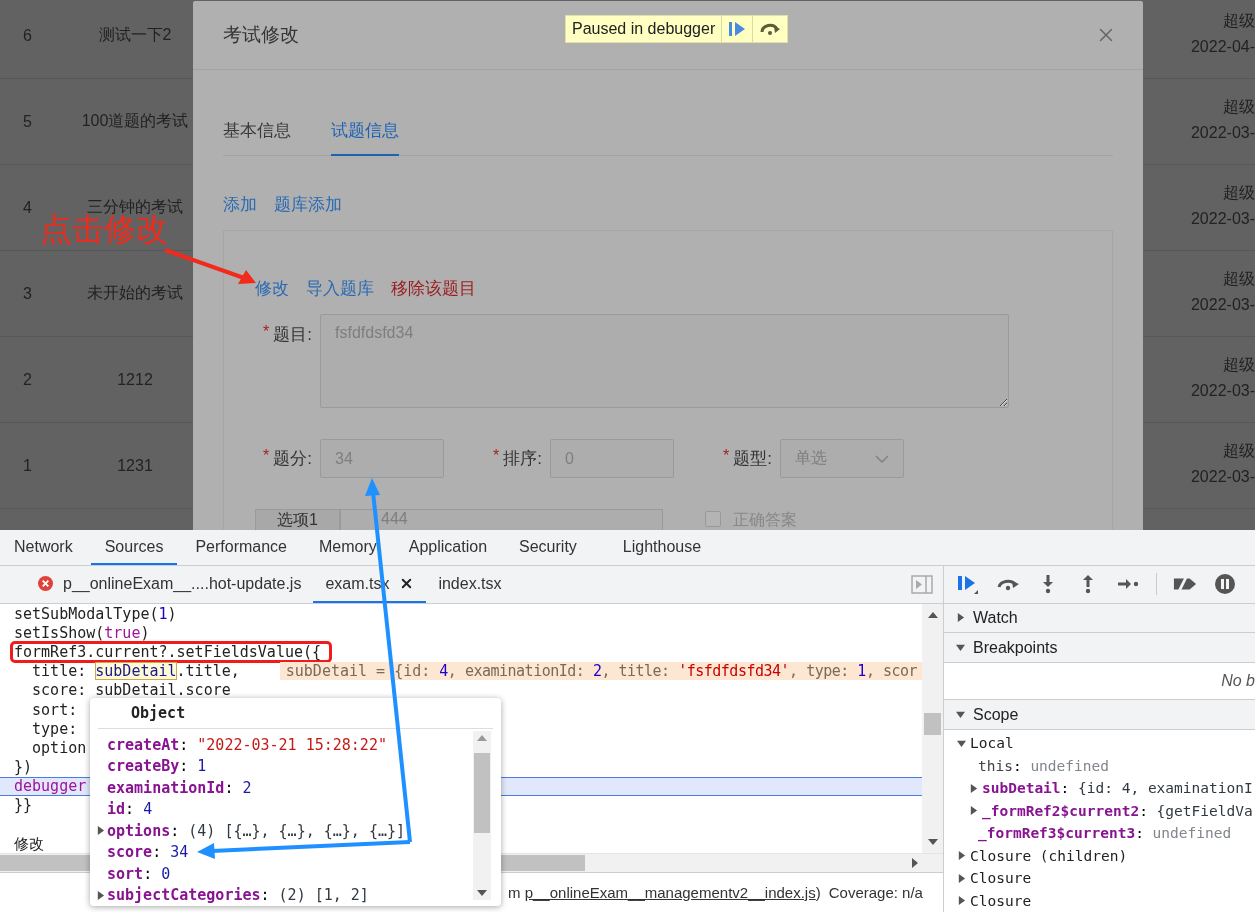  I want to click on code-line: setIsShow(true), so click(82, 632).